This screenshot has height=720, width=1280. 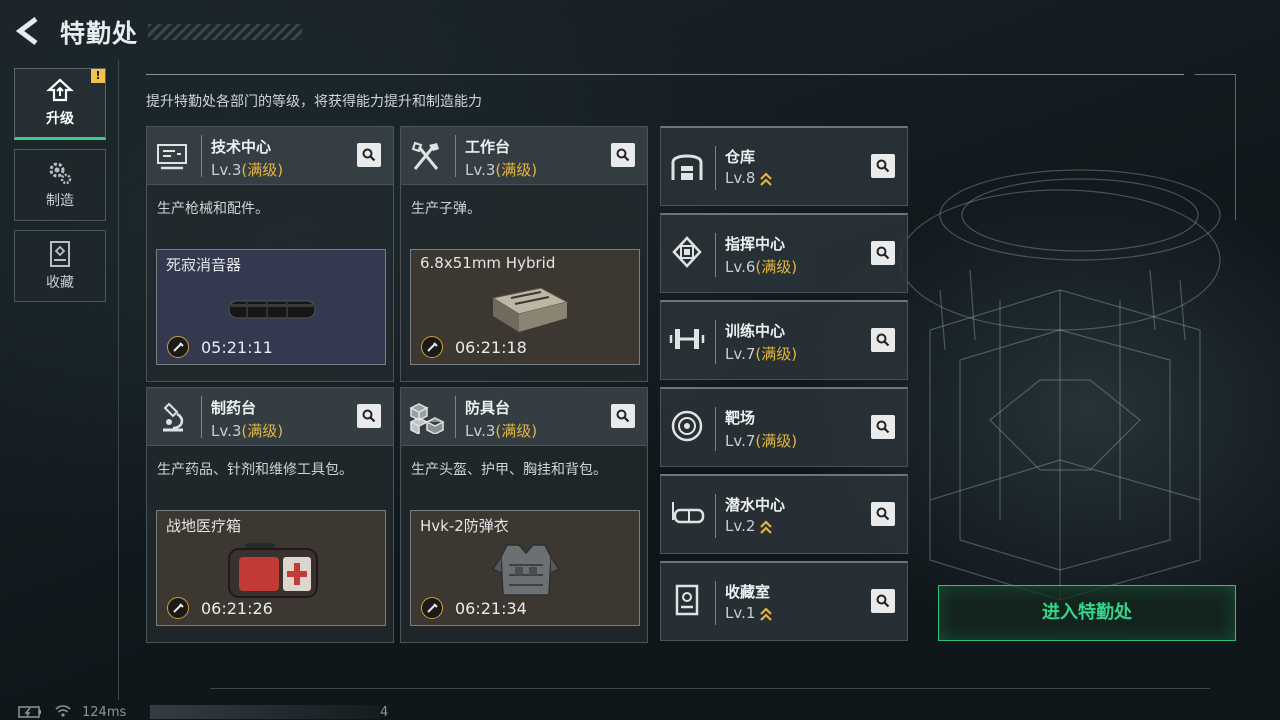 What do you see at coordinates (740, 418) in the screenshot?
I see `facility-name: 靶场` at bounding box center [740, 418].